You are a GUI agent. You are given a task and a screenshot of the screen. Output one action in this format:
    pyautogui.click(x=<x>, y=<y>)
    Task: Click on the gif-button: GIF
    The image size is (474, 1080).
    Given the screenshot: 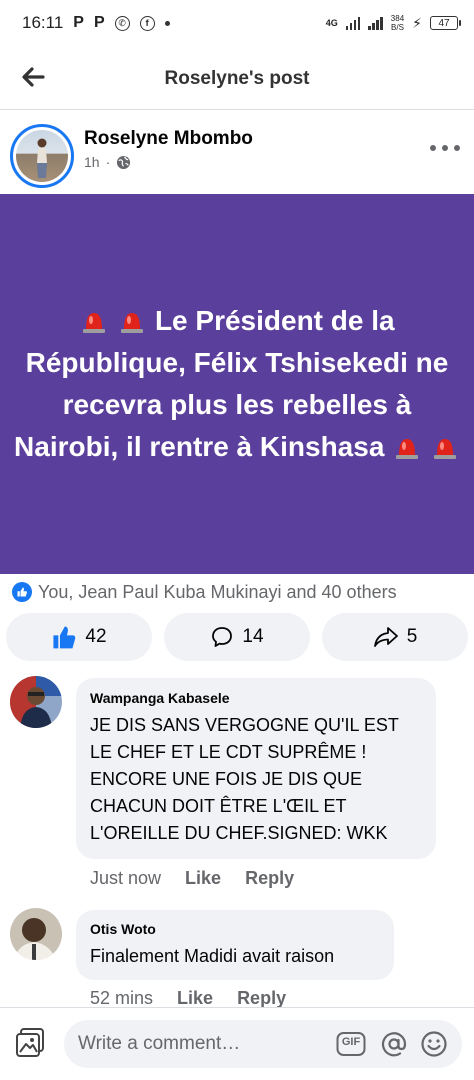 What is the action you would take?
    pyautogui.click(x=351, y=1044)
    